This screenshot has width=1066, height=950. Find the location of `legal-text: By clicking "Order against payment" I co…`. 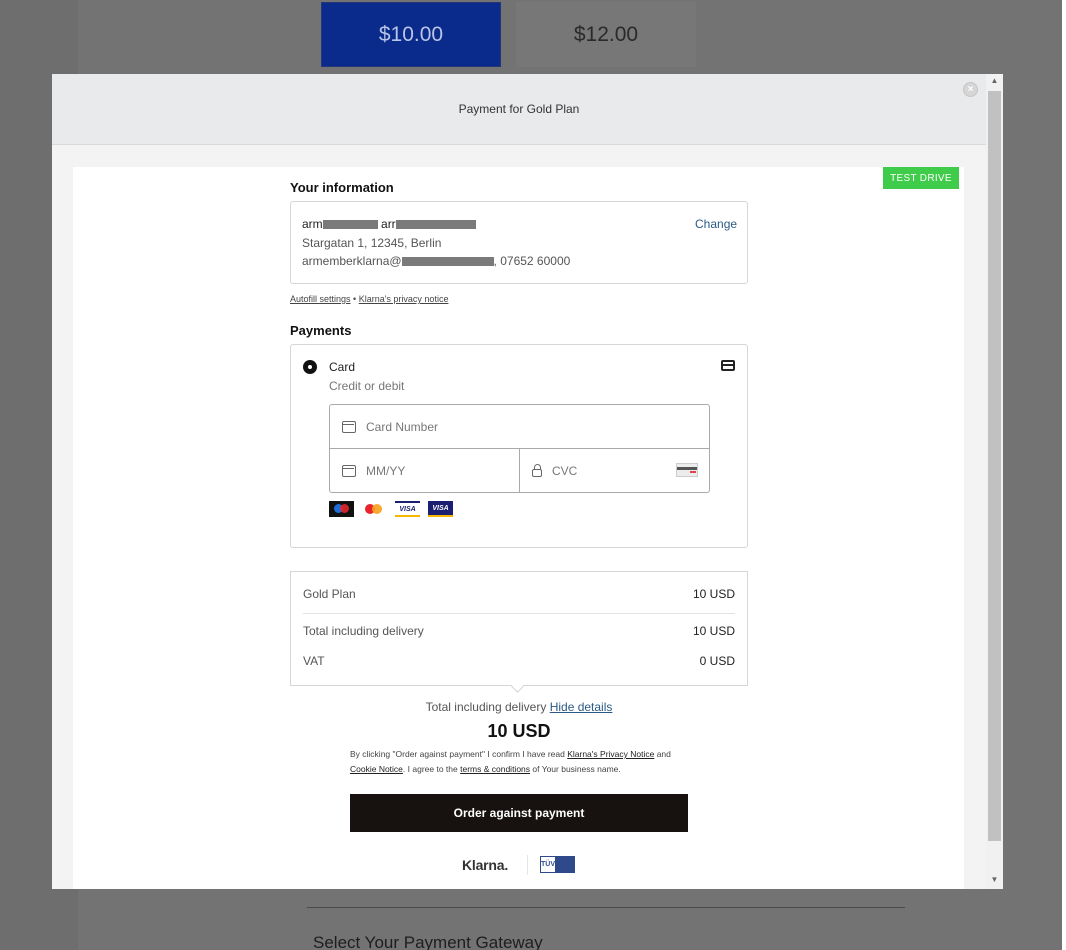

legal-text: By clicking "Order against payment" I co… is located at coordinates (522, 762).